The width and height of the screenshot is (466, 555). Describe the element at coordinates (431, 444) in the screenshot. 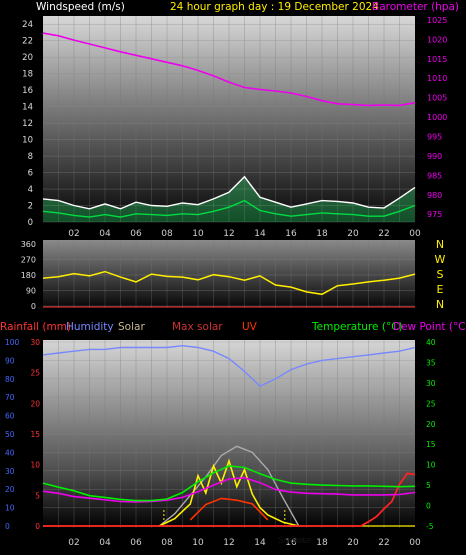

I see `temperature-tick: 15` at that location.